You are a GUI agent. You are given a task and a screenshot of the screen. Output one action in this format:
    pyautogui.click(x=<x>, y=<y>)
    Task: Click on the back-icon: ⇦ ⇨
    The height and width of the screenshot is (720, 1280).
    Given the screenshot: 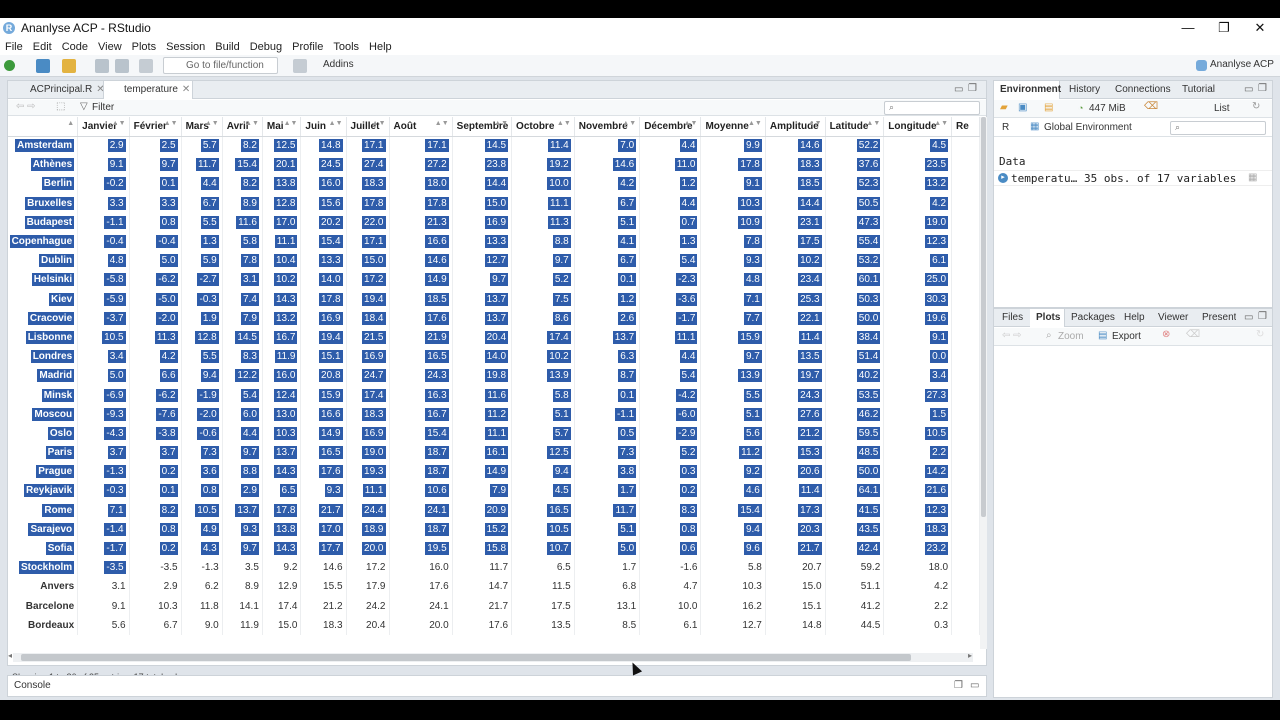 What is the action you would take?
    pyautogui.click(x=1012, y=335)
    